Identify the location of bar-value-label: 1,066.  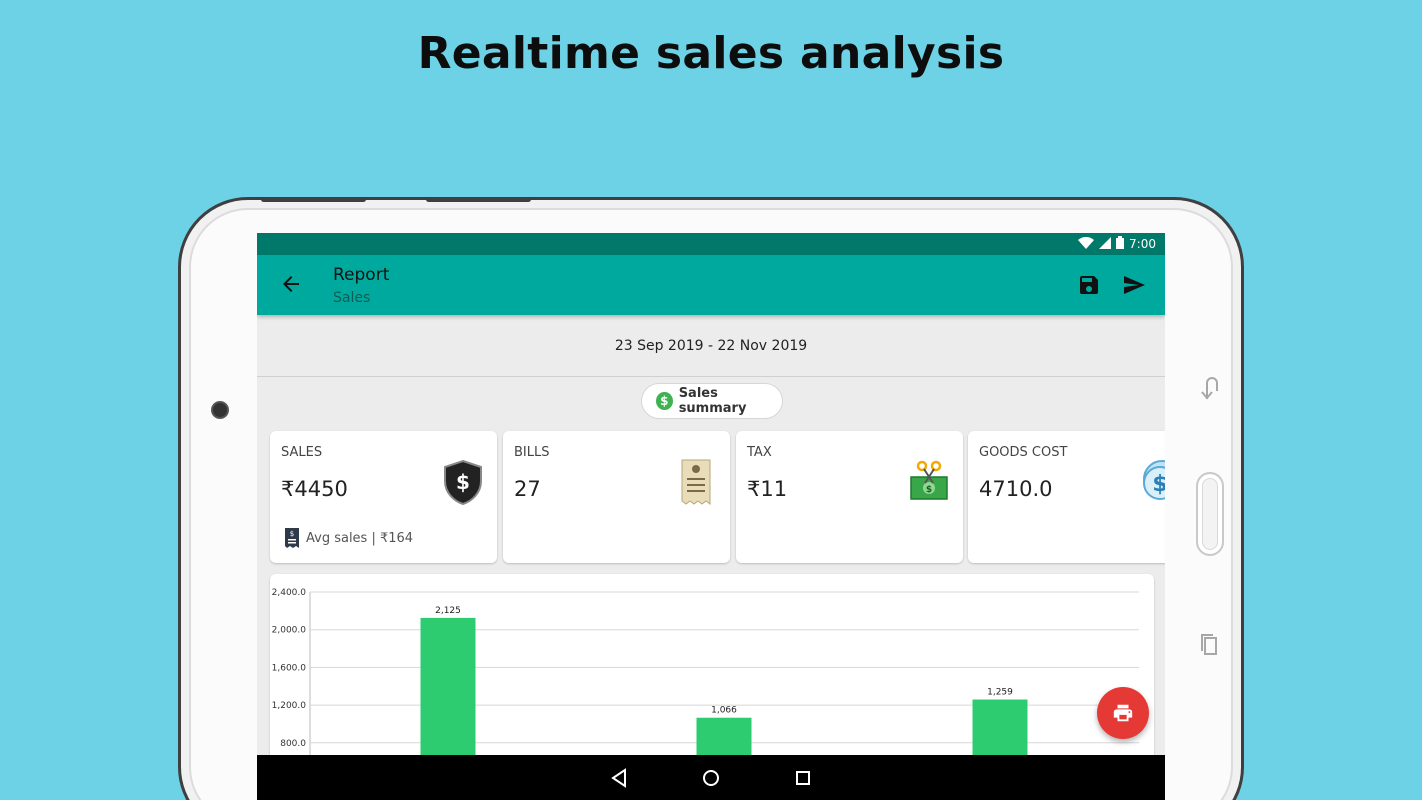
(724, 711).